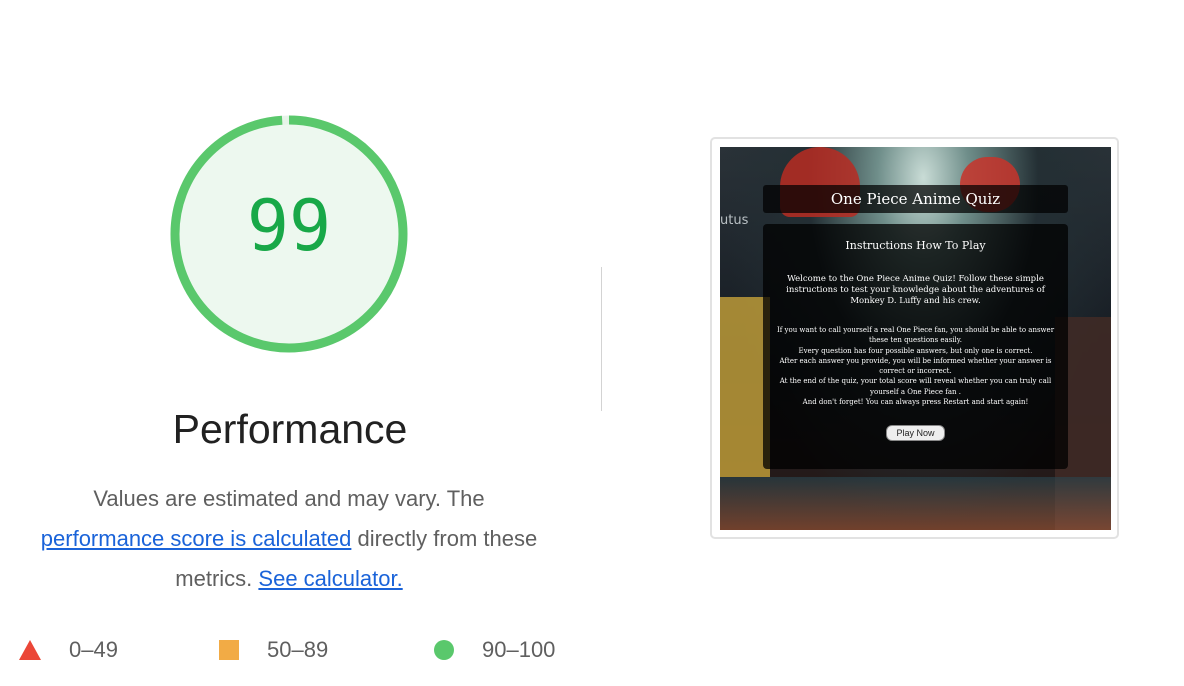 The image size is (1184, 686). What do you see at coordinates (93, 649) in the screenshot?
I see `legend-label: 0–49` at bounding box center [93, 649].